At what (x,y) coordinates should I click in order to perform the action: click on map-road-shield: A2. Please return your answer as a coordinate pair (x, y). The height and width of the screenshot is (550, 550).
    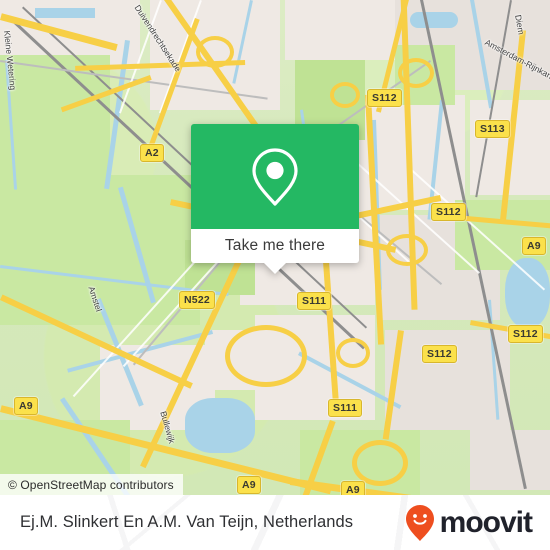
    Looking at the image, I should click on (152, 153).